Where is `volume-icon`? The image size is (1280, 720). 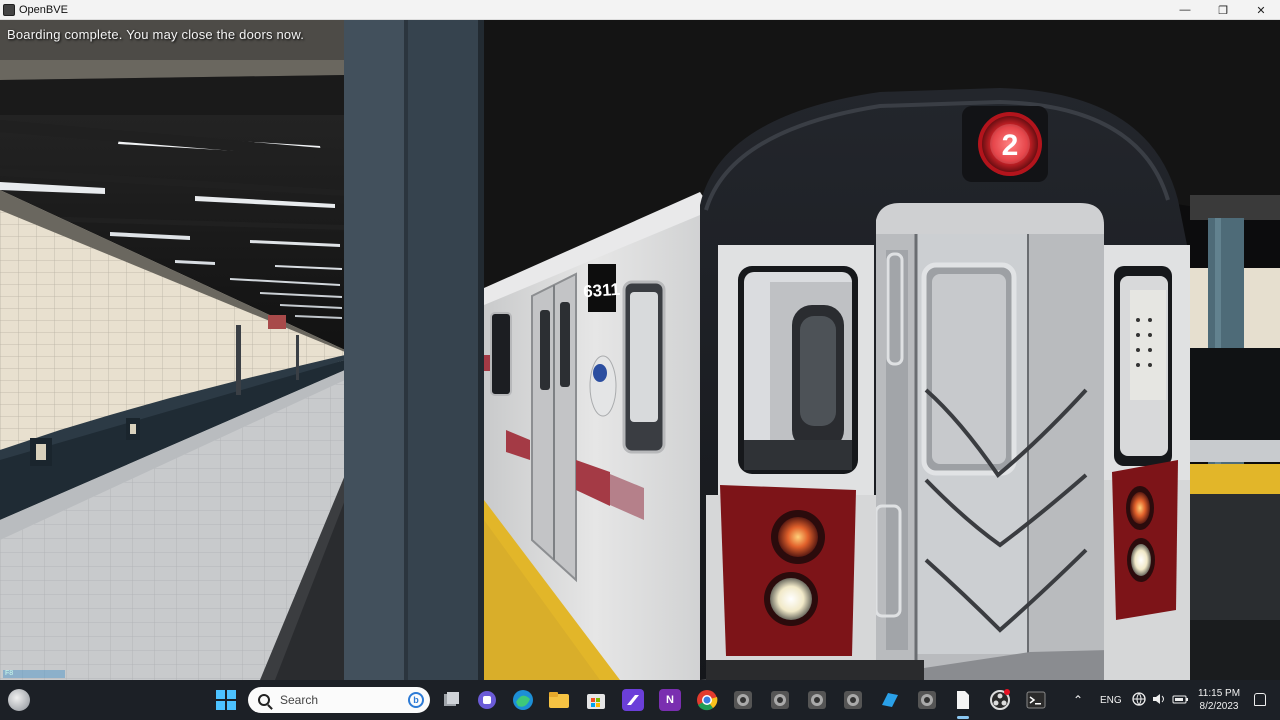
volume-icon is located at coordinates (1159, 700).